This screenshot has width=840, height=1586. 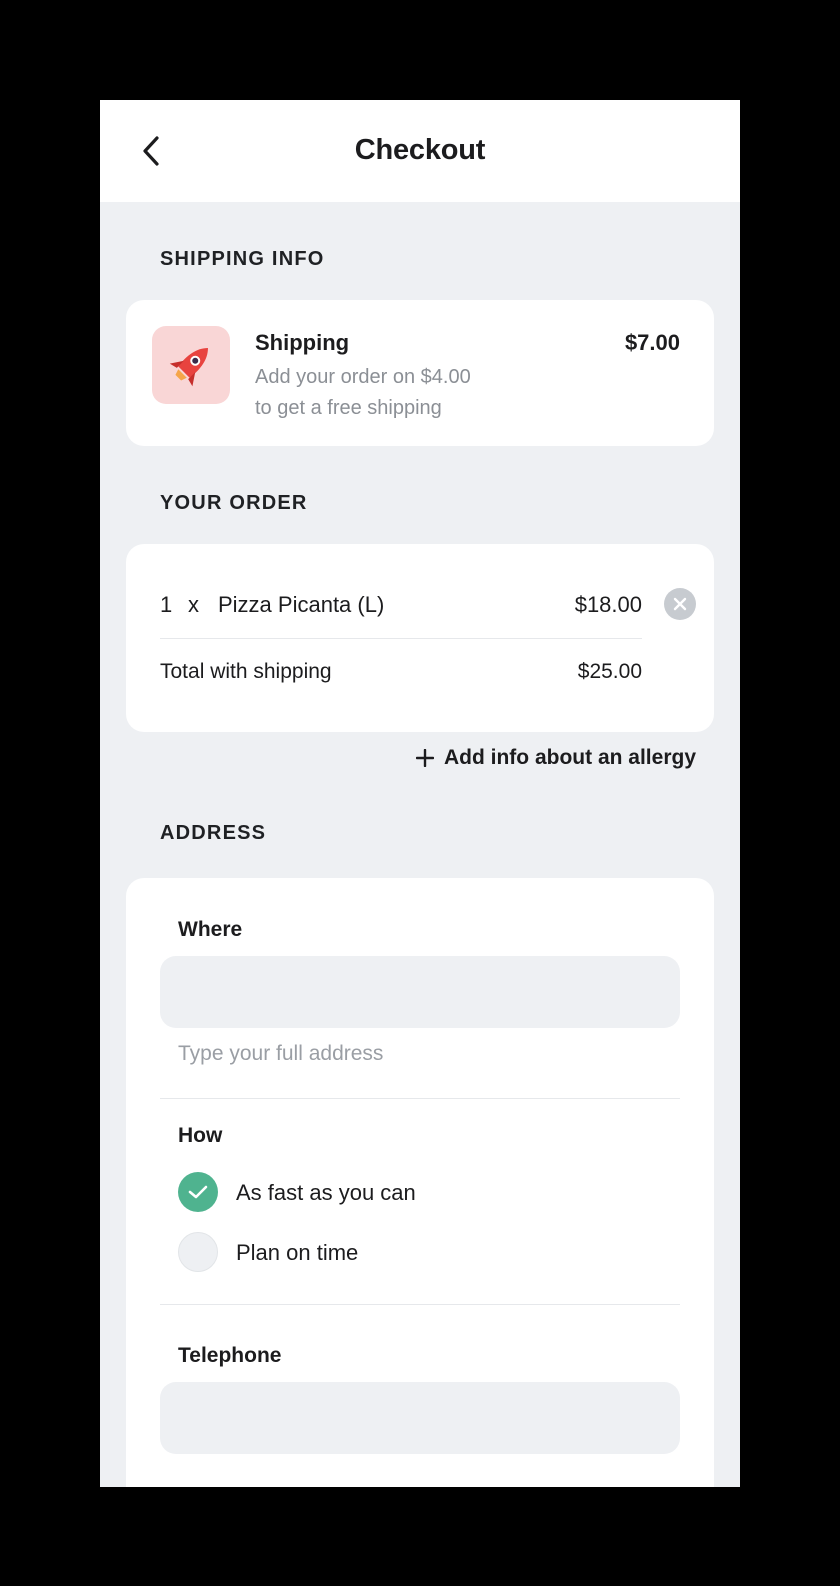 What do you see at coordinates (234, 503) in the screenshot?
I see `your-order-section-title: YOUR ORDER` at bounding box center [234, 503].